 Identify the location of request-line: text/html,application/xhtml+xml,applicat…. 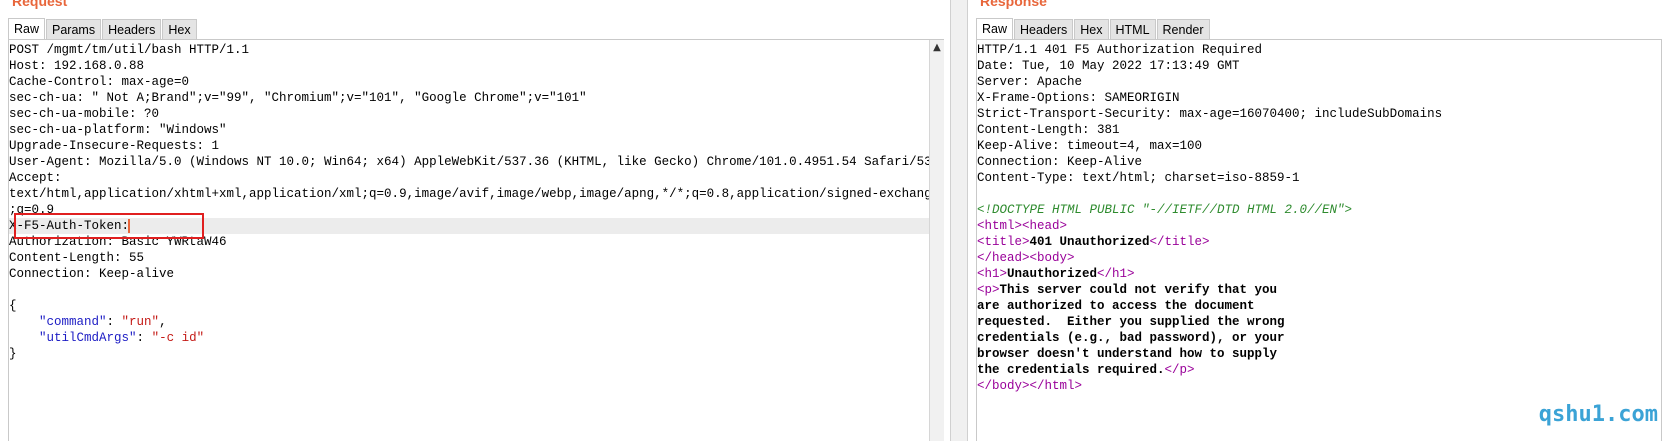
(469, 194).